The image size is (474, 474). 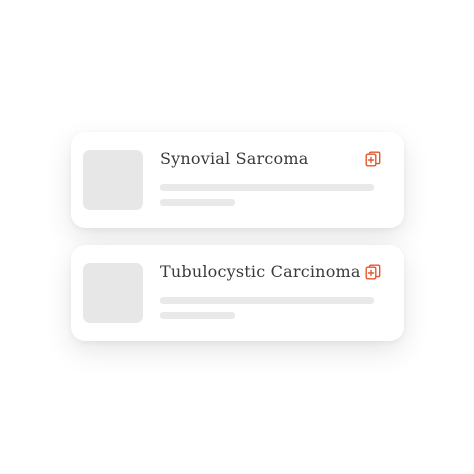 What do you see at coordinates (260, 271) in the screenshot?
I see `card-title: Tubulocystic Carcinoma` at bounding box center [260, 271].